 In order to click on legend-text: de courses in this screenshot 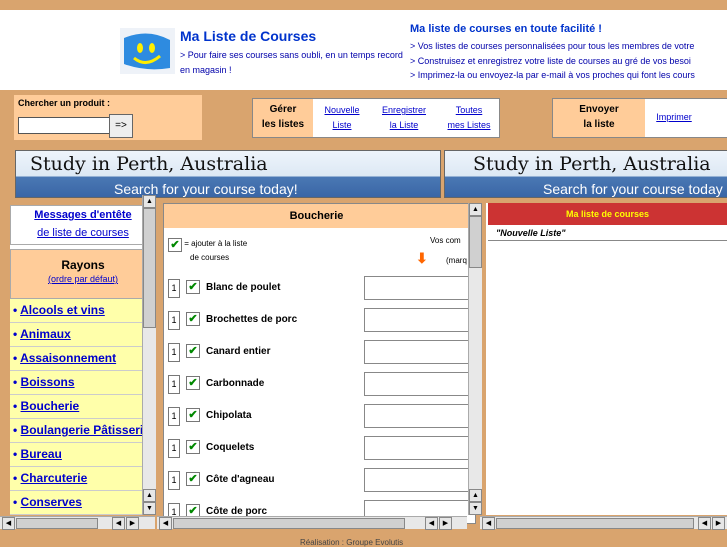, I will do `click(210, 257)`.